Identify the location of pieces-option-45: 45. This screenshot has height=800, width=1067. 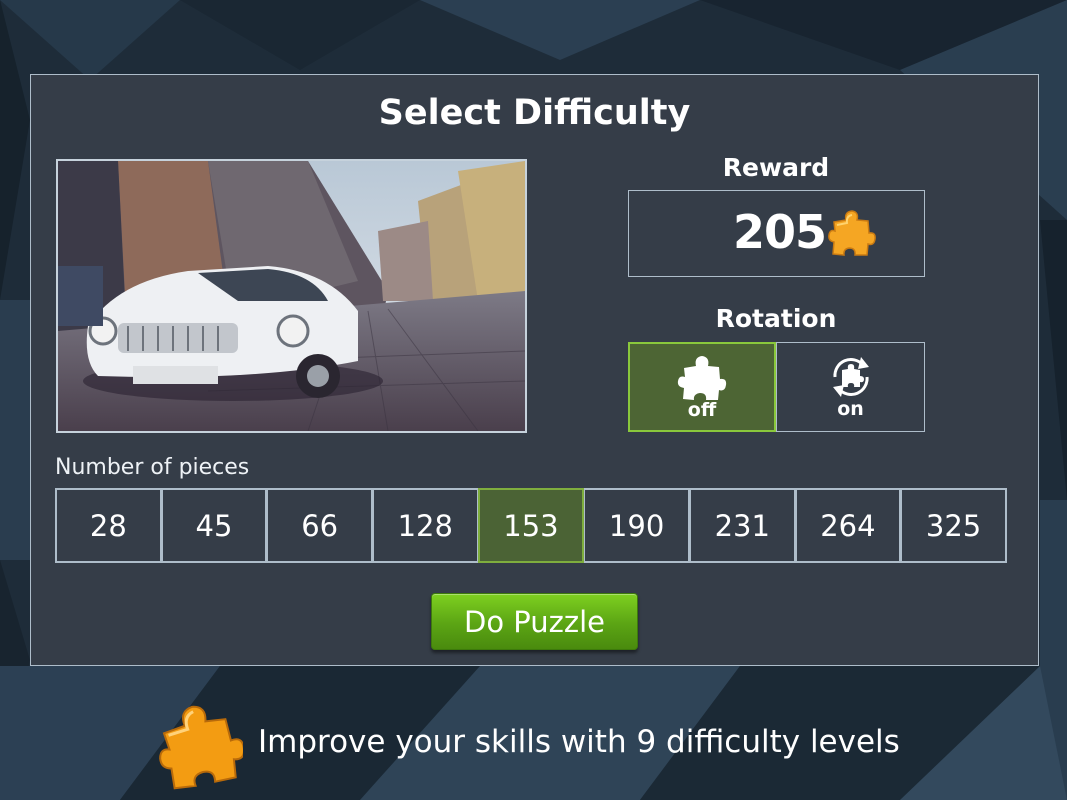
(214, 525).